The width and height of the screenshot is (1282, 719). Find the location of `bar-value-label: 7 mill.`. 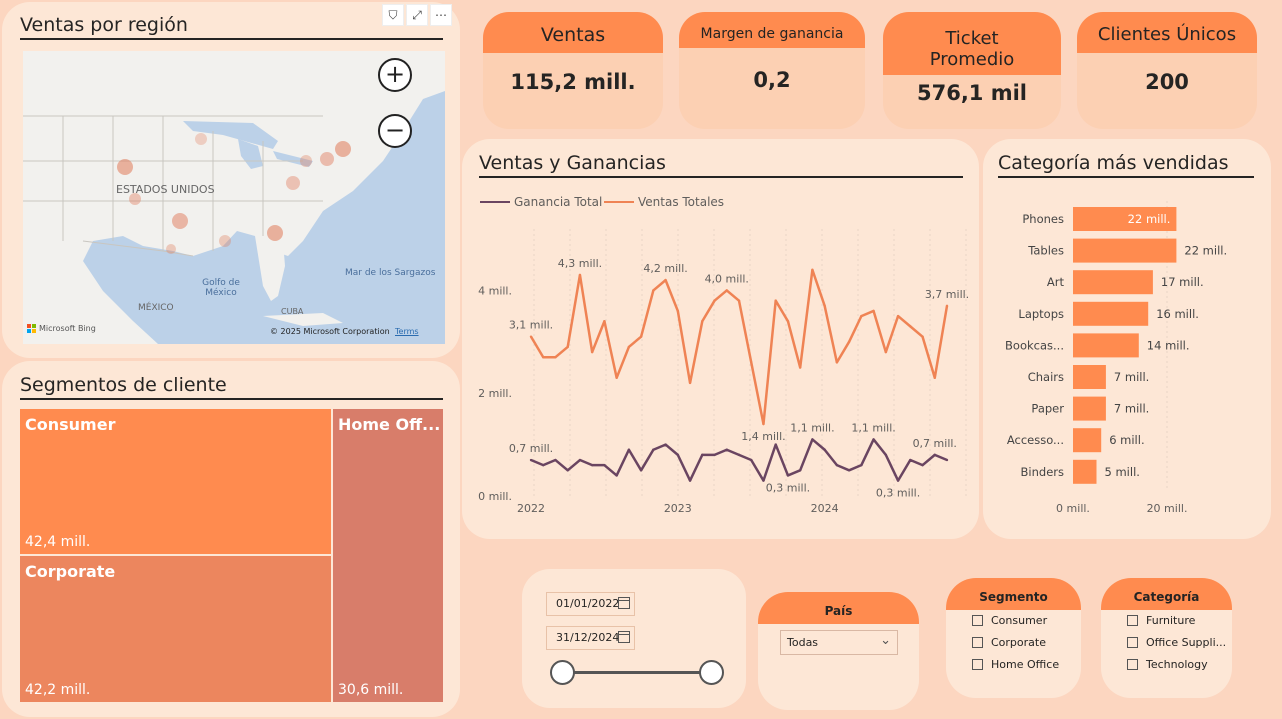

bar-value-label: 7 mill. is located at coordinates (1131, 409).